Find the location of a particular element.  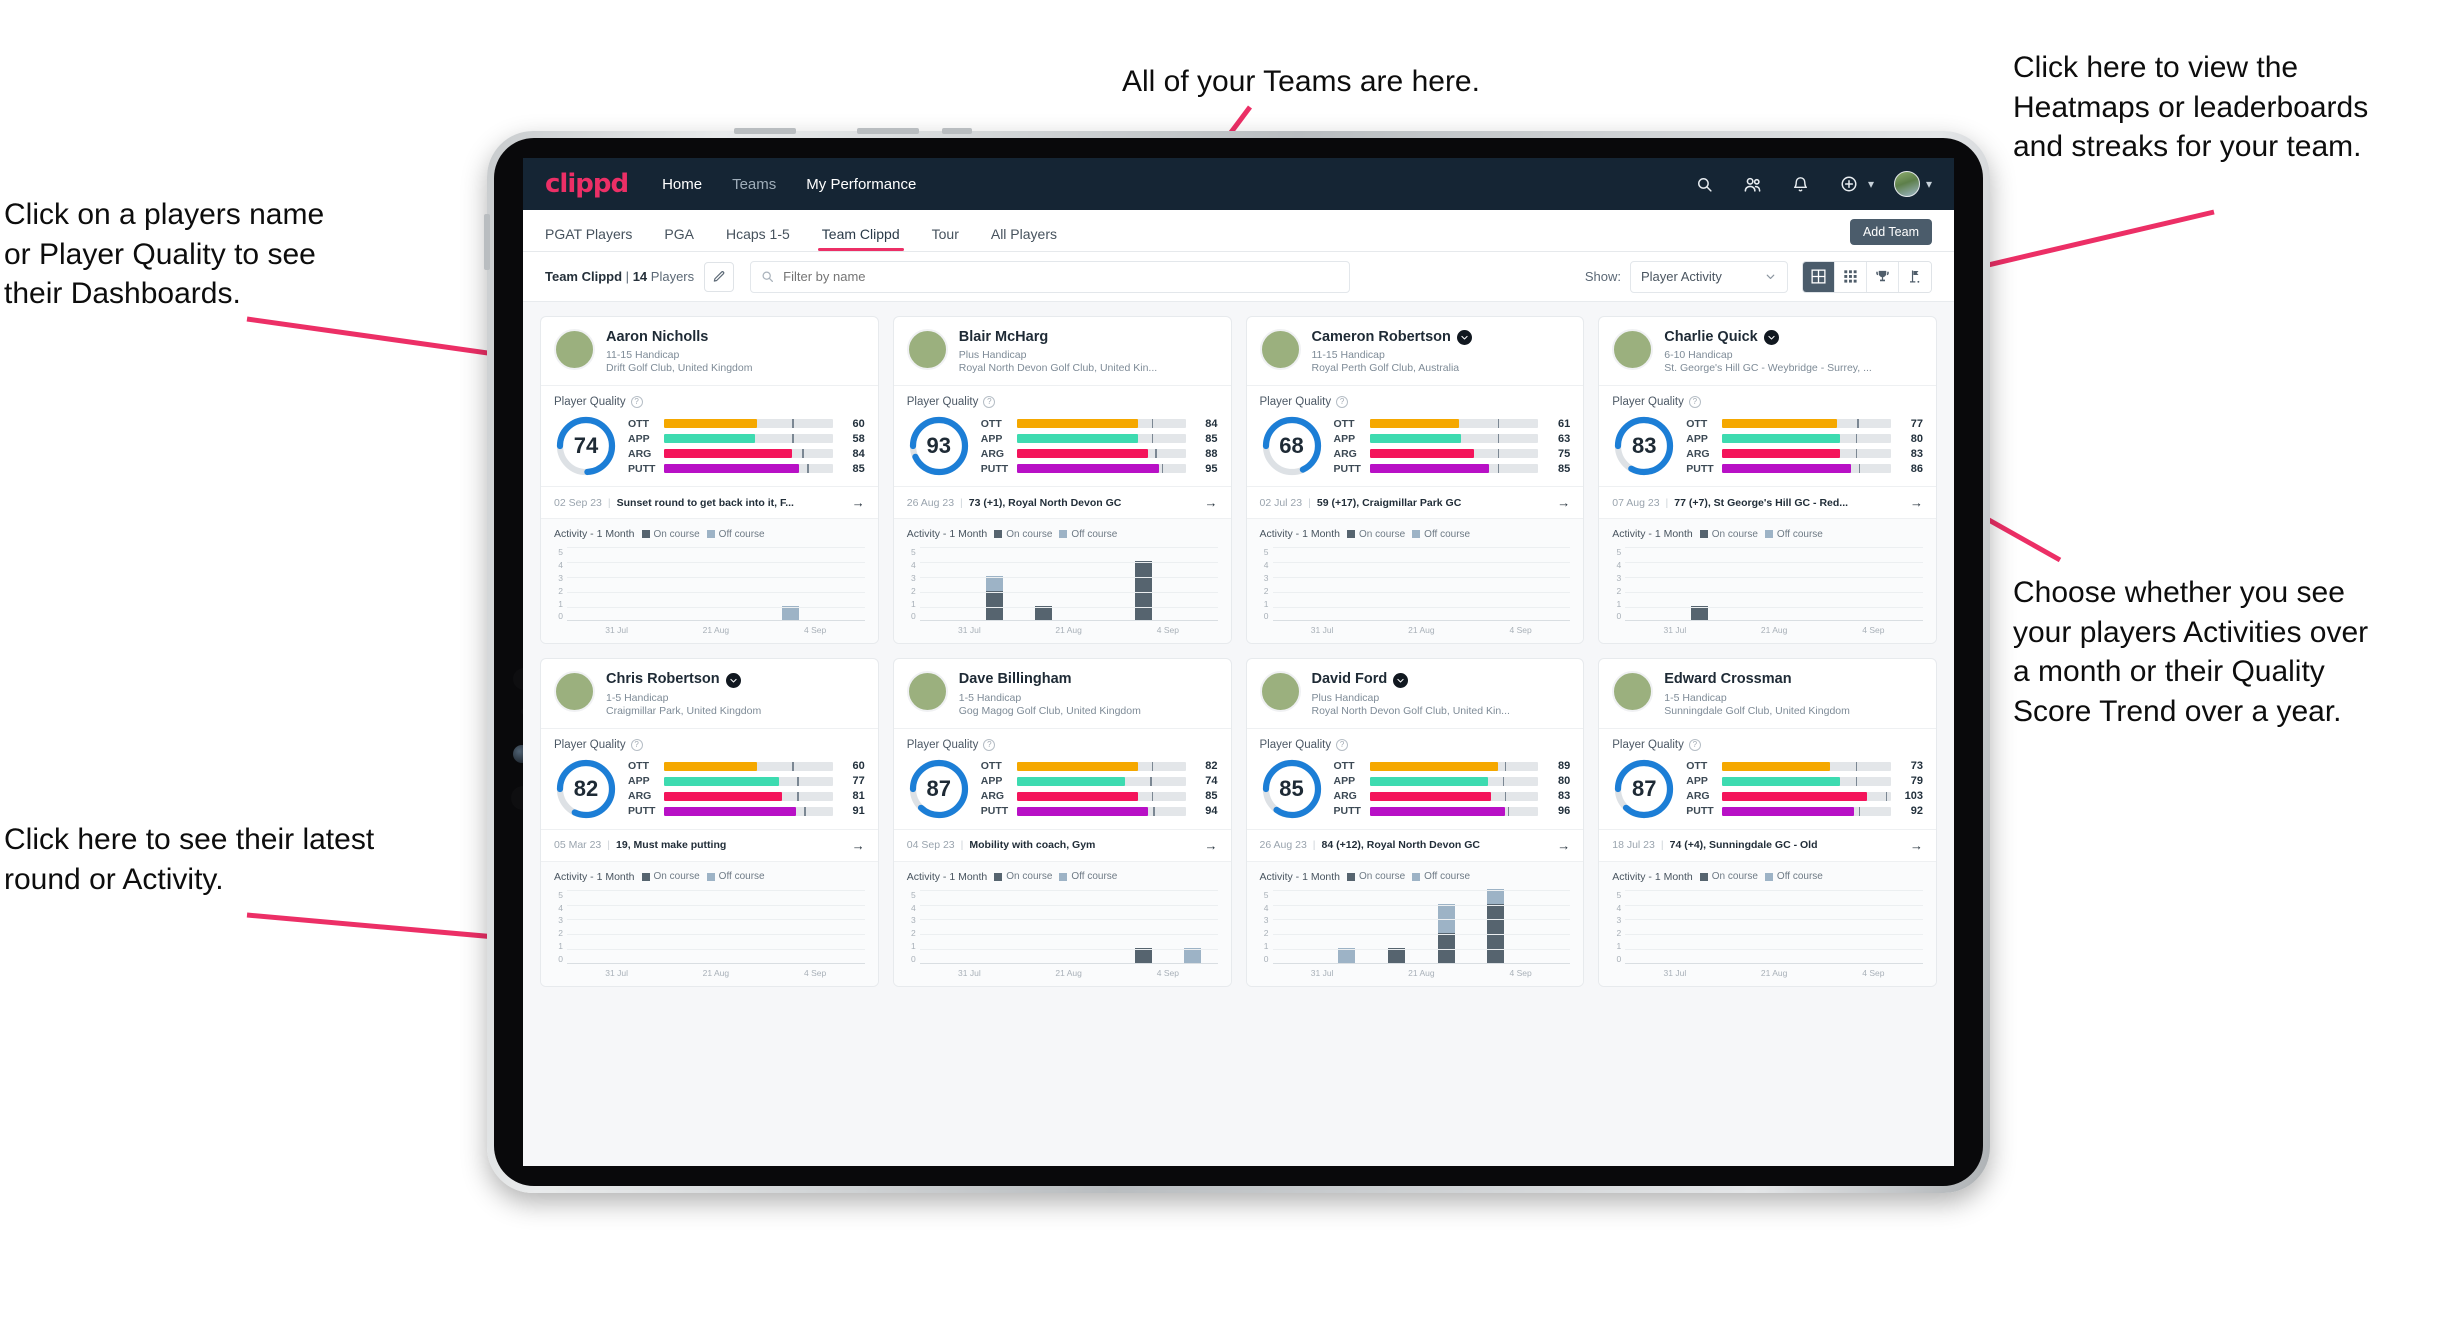

player-name-row: Charlie Quick is located at coordinates (1793, 337).